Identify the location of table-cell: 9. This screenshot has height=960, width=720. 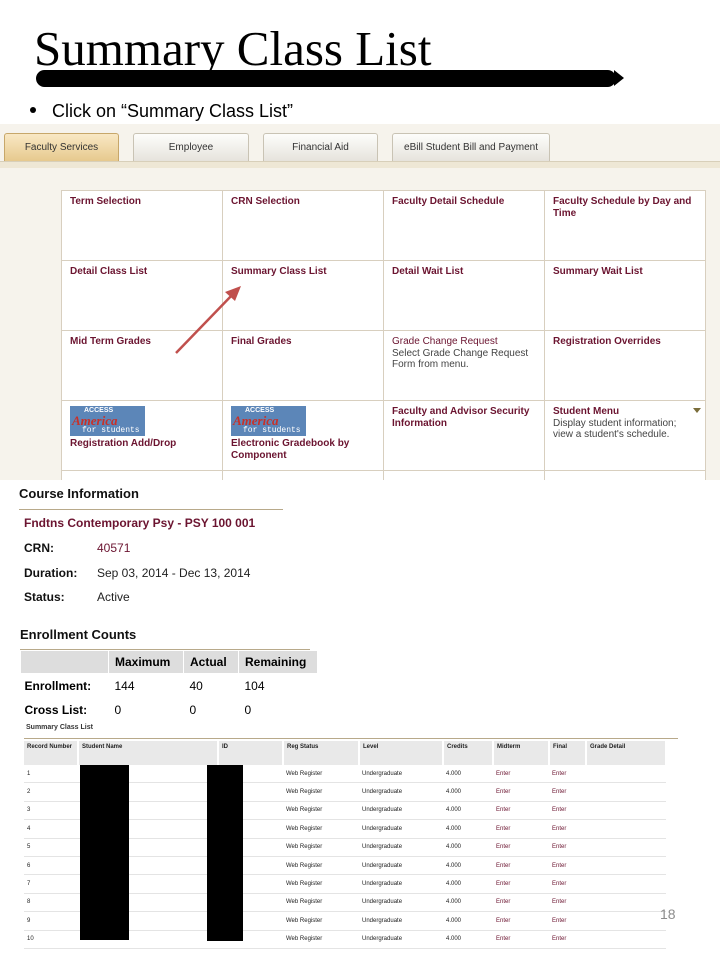
(51, 921).